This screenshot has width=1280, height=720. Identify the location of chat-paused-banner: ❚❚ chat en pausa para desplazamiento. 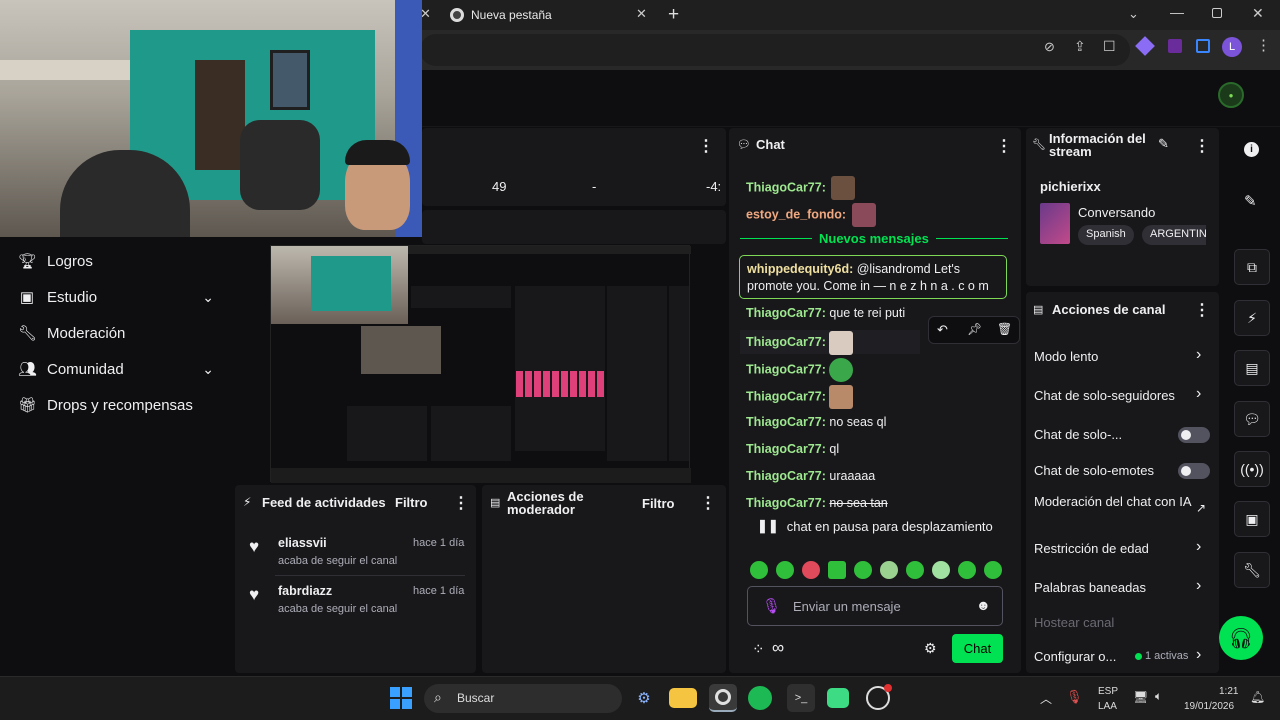
(875, 526).